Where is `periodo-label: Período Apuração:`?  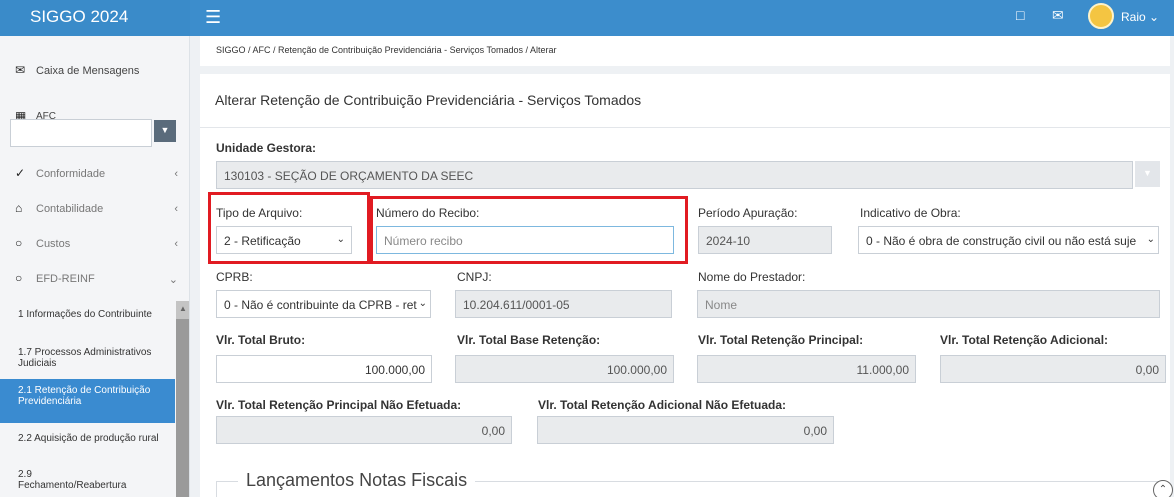
periodo-label: Período Apuração: is located at coordinates (748, 213).